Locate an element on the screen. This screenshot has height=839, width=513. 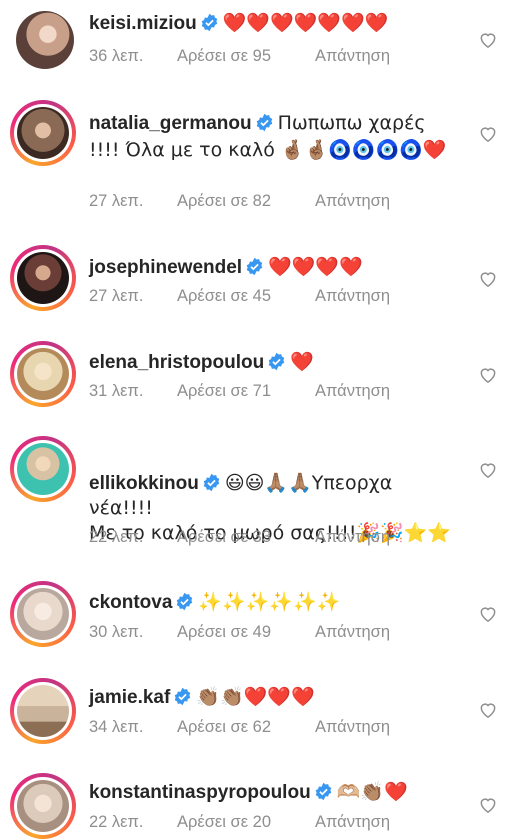
comment-likes: Αρέσει σε 95 is located at coordinates (246, 56).